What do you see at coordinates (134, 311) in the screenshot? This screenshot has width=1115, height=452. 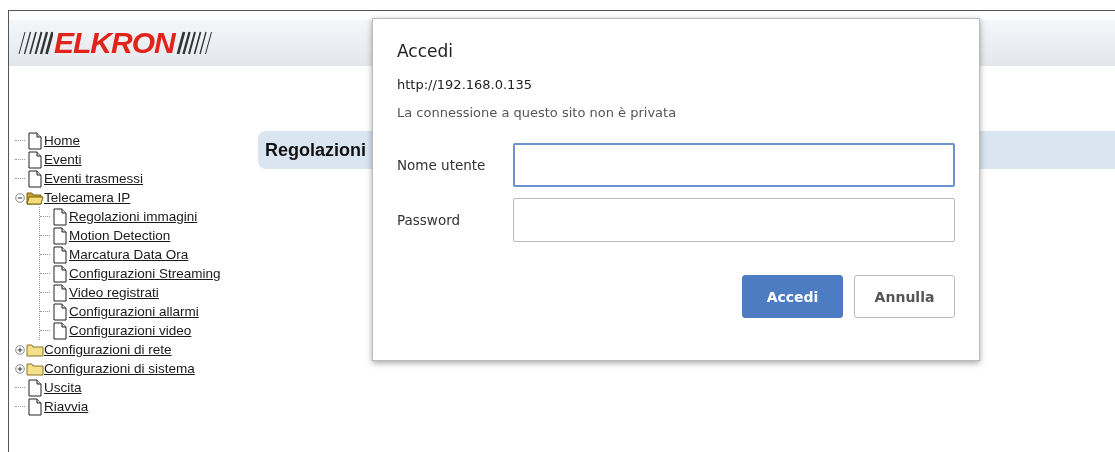 I see `tree-link: Configurazioni allarmi` at bounding box center [134, 311].